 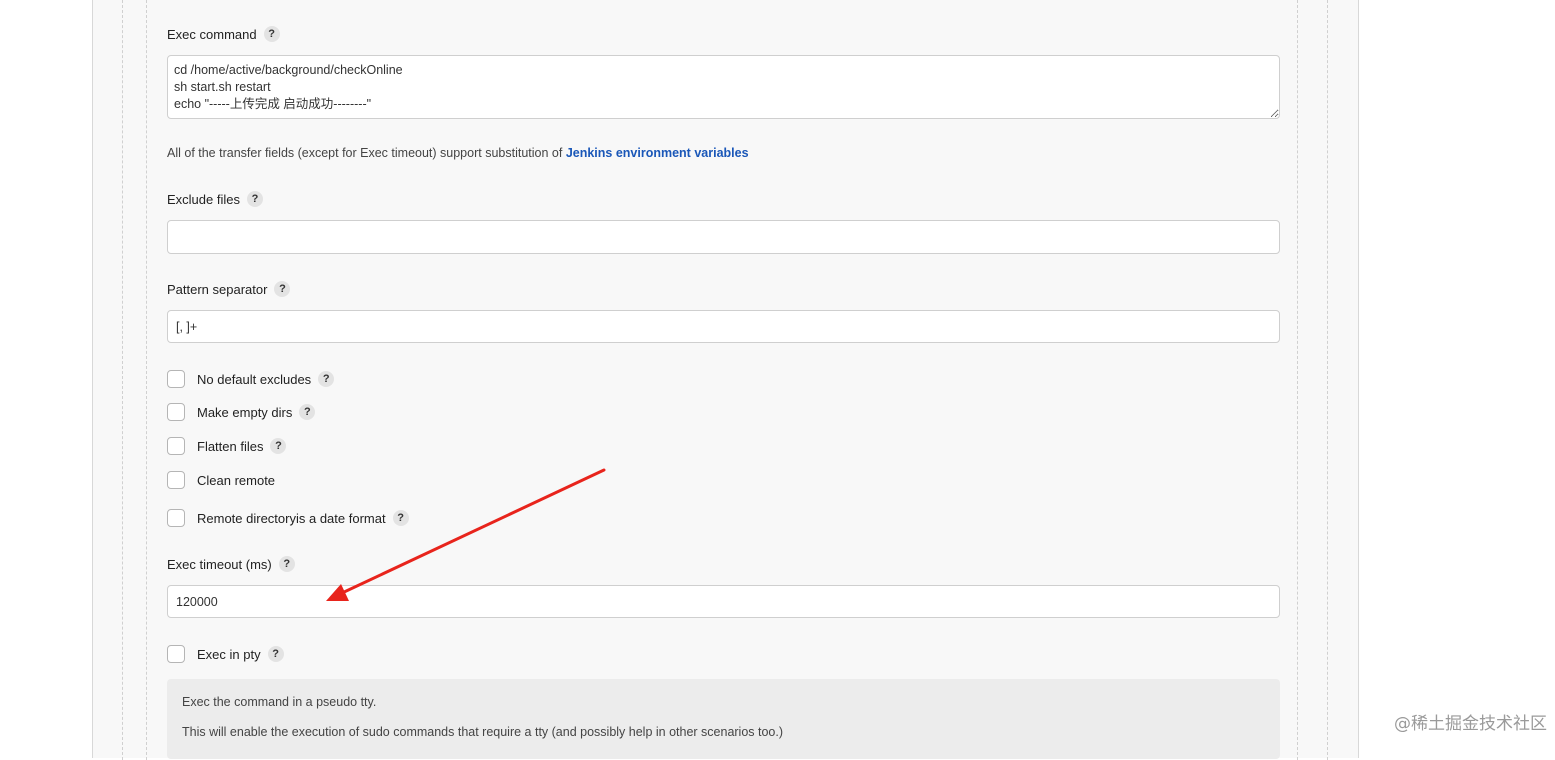 I want to click on no-default-excludes-label: No default excludes, so click(x=254, y=379).